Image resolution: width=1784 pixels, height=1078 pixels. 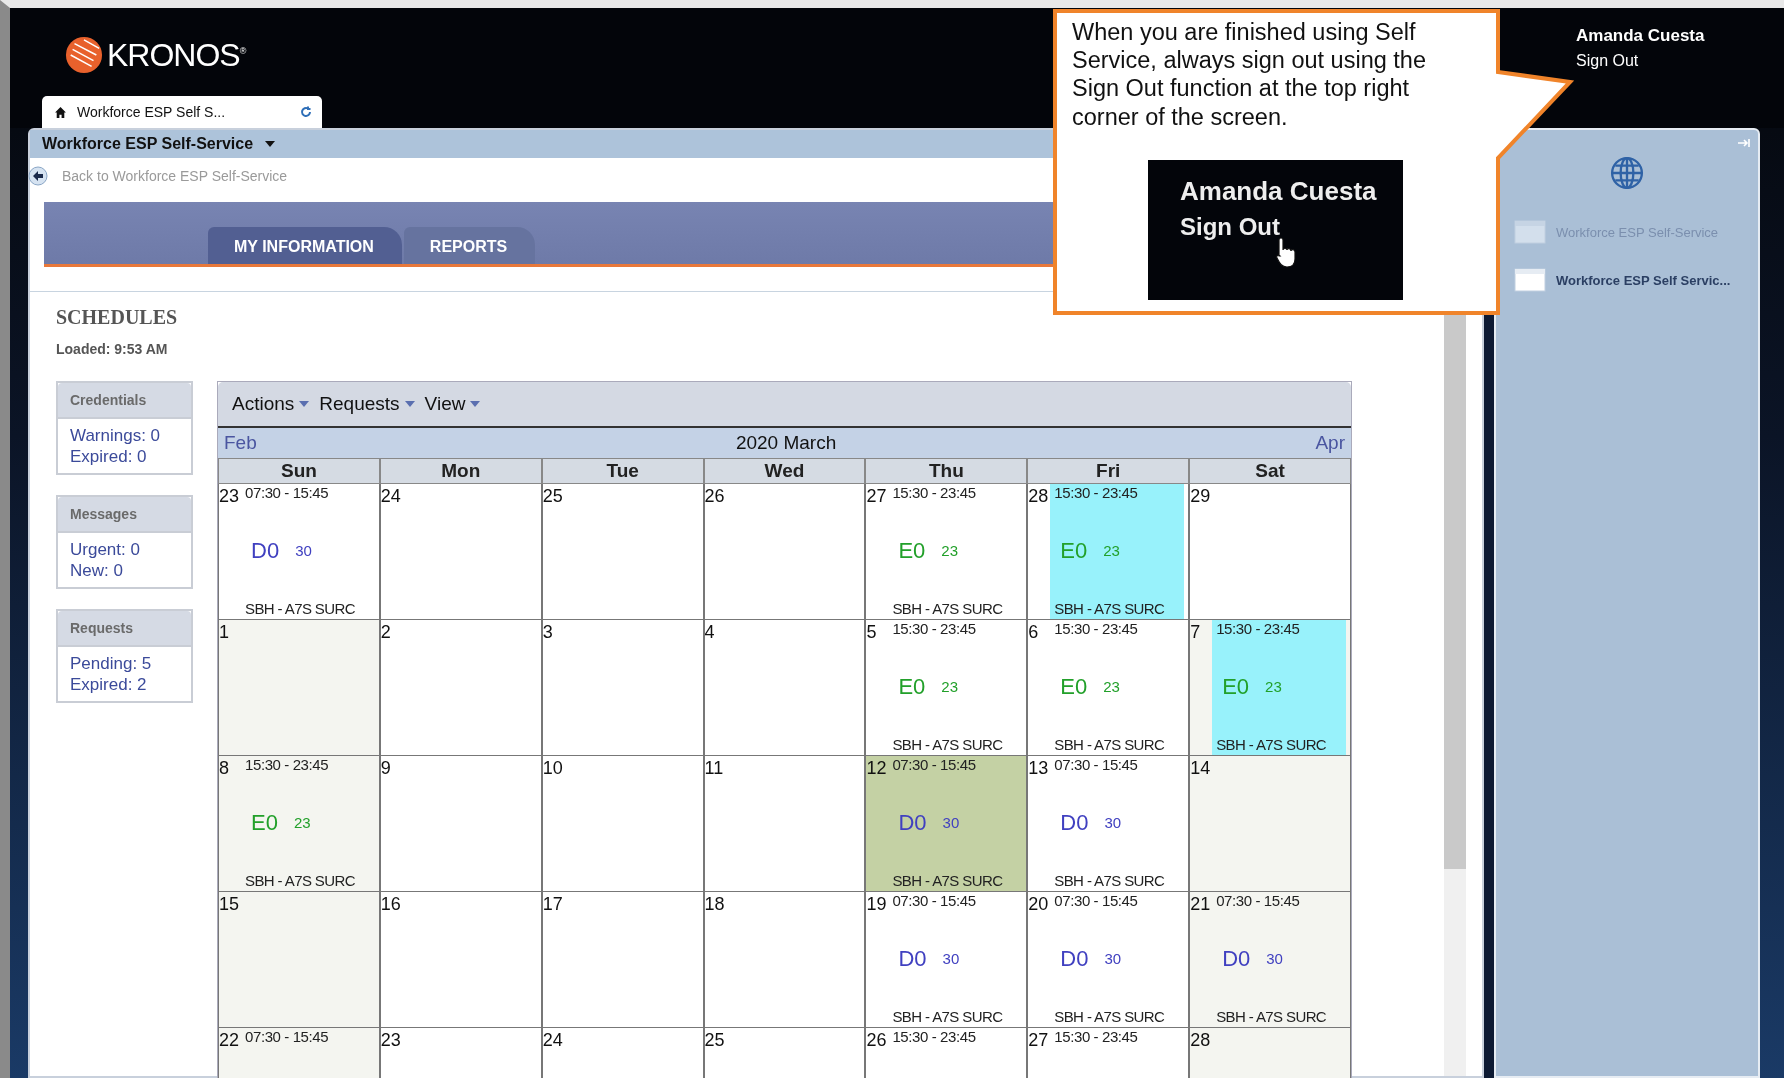 I want to click on summary-link: Warnings: 0, so click(x=124, y=435).